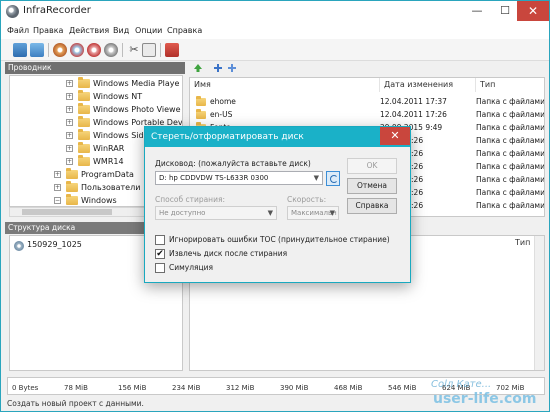 The image size is (550, 412). Describe the element at coordinates (539, 303) in the screenshot. I see `disc-list-scrollbar` at that location.